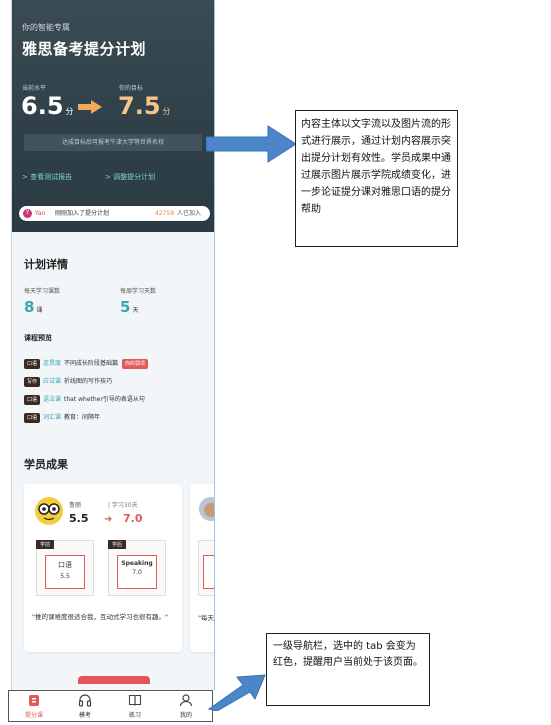  What do you see at coordinates (129, 307) in the screenshot?
I see `weekly-days-value: 5天` at bounding box center [129, 307].